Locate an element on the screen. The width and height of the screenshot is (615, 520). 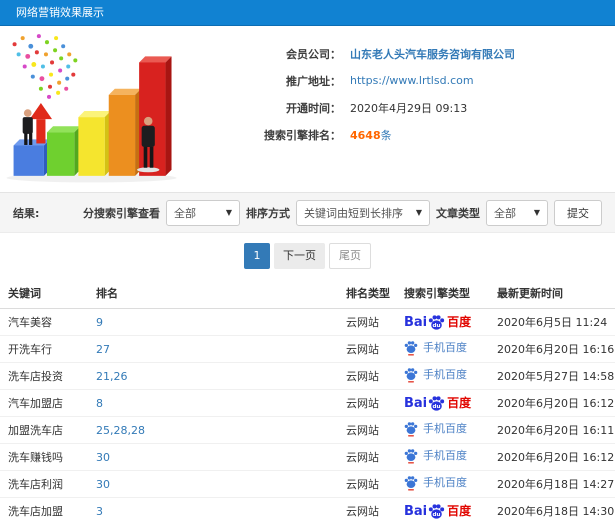
table-row: 开洗车行 27 云网站 手机百度 2020年6月20日 16:16 is located at coordinates (307, 349).